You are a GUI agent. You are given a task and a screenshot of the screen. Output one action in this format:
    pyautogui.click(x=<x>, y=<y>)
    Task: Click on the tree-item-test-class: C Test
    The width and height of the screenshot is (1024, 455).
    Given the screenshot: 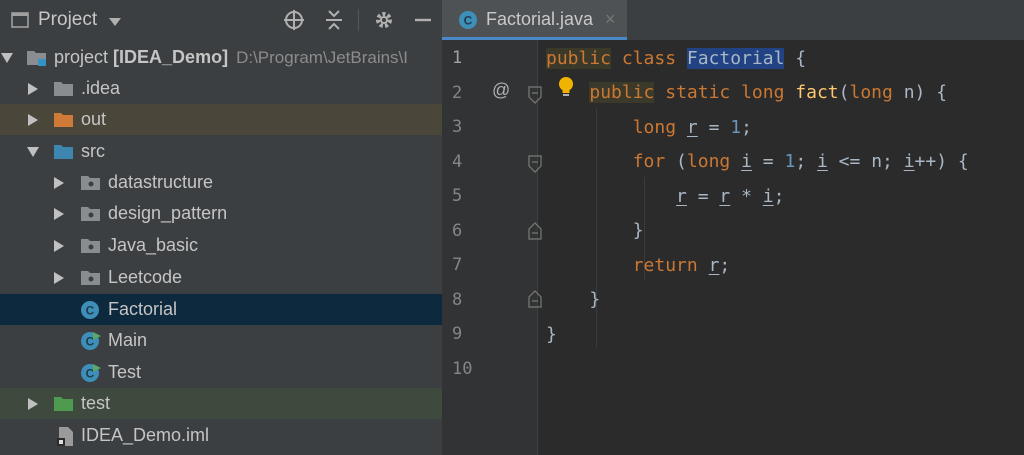 What is the action you would take?
    pyautogui.click(x=221, y=372)
    